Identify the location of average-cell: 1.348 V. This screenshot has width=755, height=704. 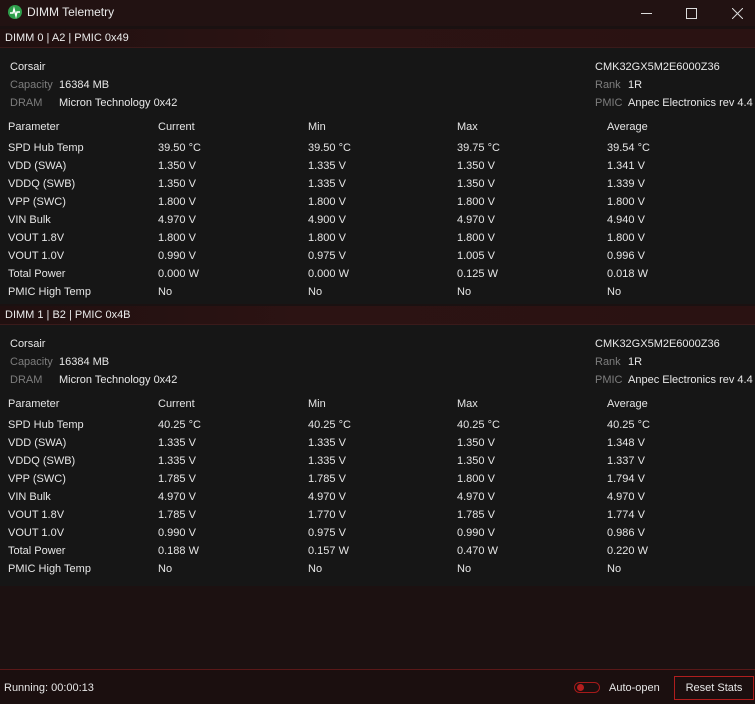
(626, 443).